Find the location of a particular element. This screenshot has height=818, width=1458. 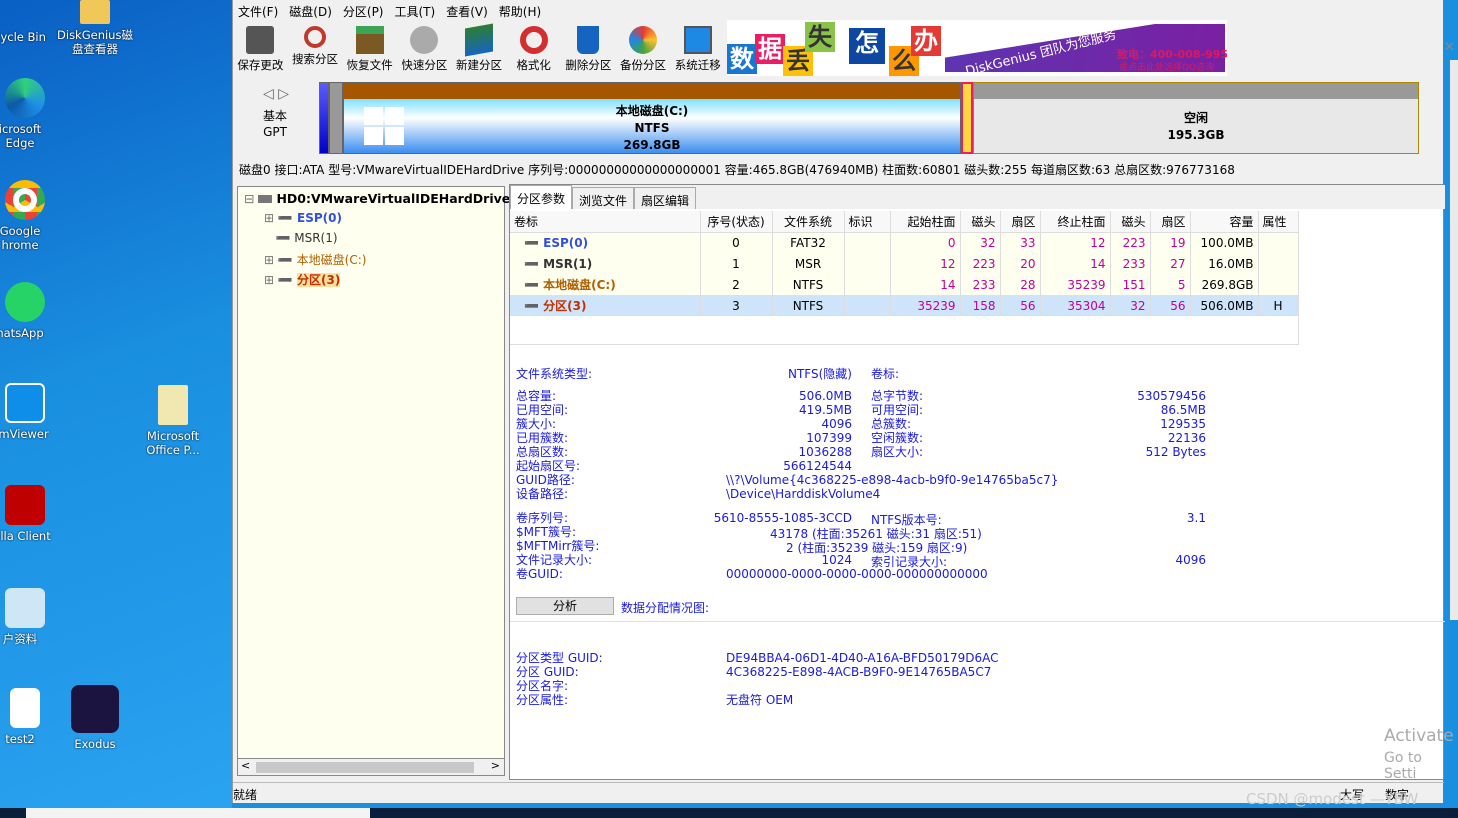

menu-disk: 磁盘(D) is located at coordinates (311, 10).